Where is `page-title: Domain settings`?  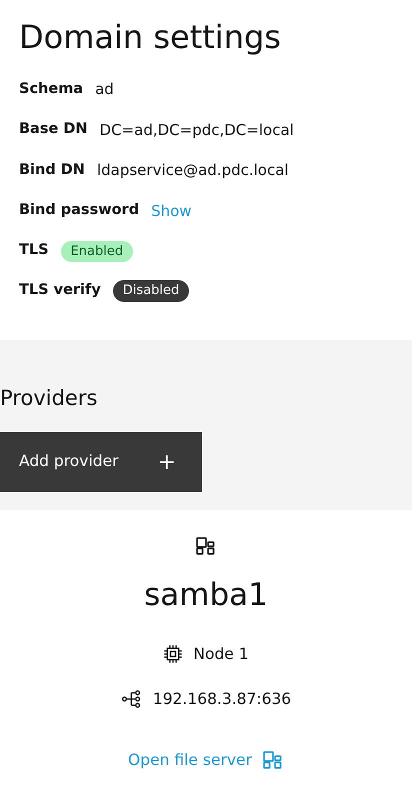 page-title: Domain settings is located at coordinates (150, 36).